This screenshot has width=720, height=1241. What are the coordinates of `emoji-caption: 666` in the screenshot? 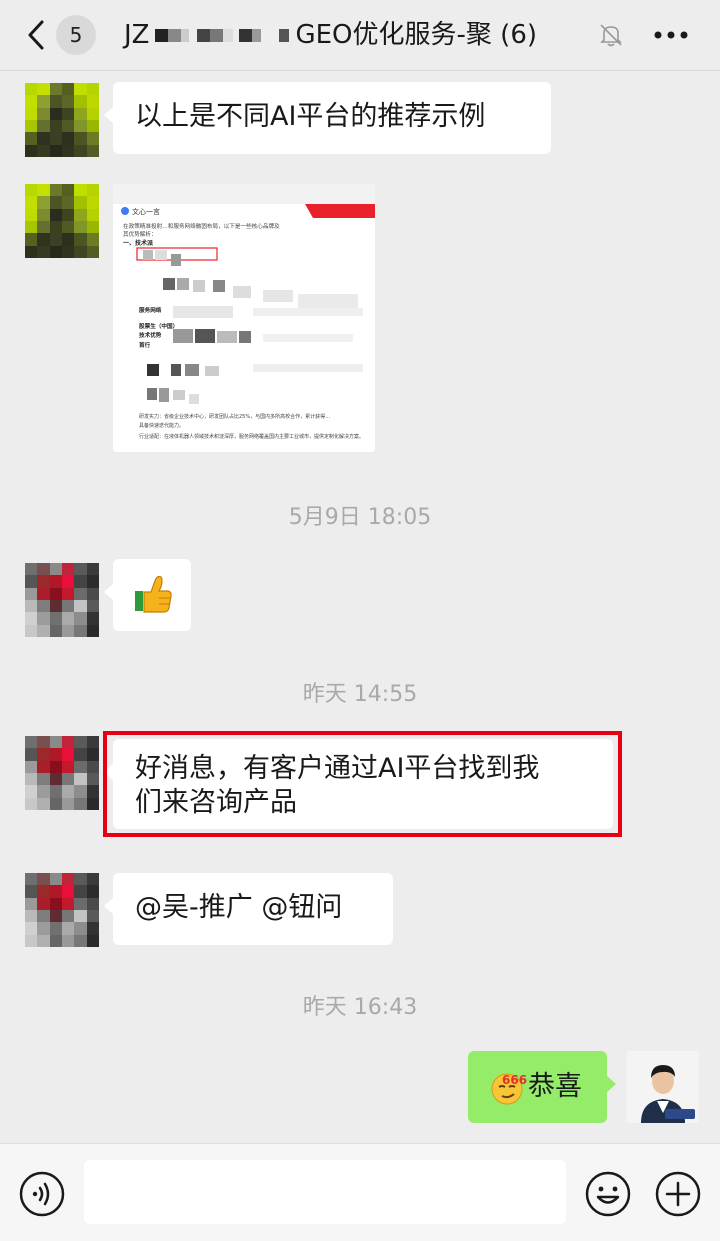 It's located at (515, 1080).